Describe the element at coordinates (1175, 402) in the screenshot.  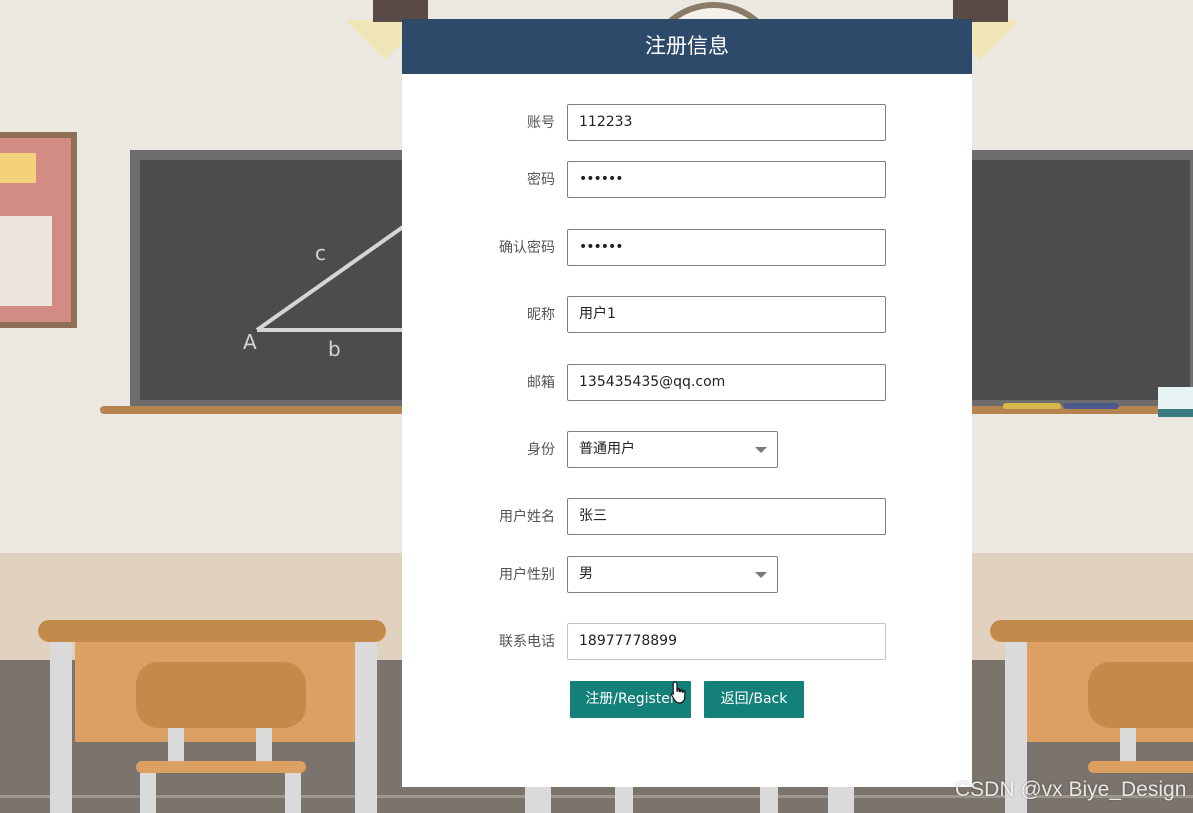
I see `eraser` at that location.